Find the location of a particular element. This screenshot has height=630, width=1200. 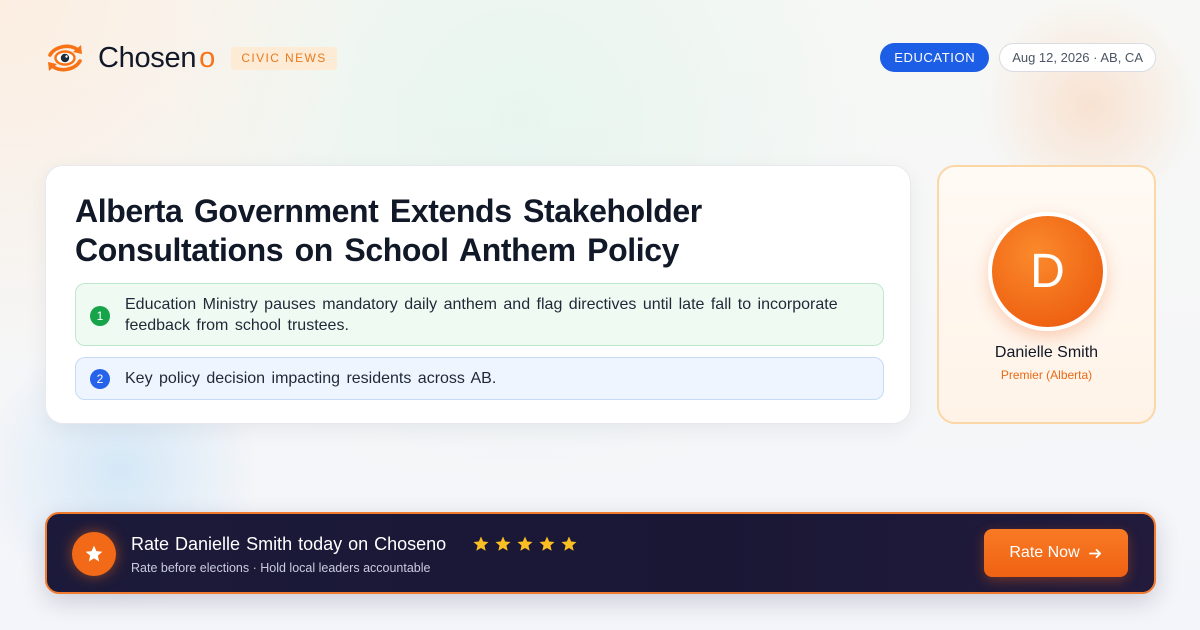

arrow-right-icon is located at coordinates (1094, 553).